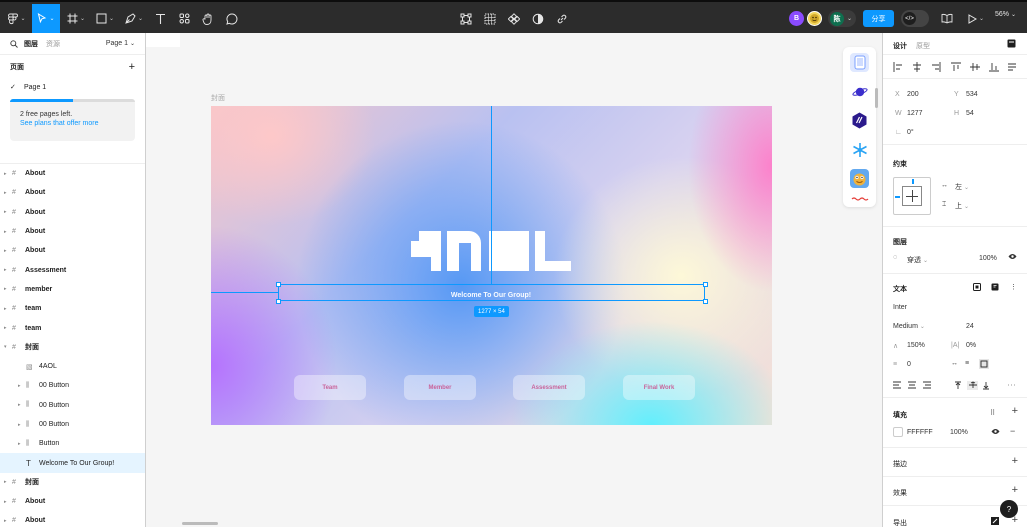 The height and width of the screenshot is (527, 1027). What do you see at coordinates (5, 347) in the screenshot?
I see `collapse-arrow-icon: ▾` at bounding box center [5, 347].